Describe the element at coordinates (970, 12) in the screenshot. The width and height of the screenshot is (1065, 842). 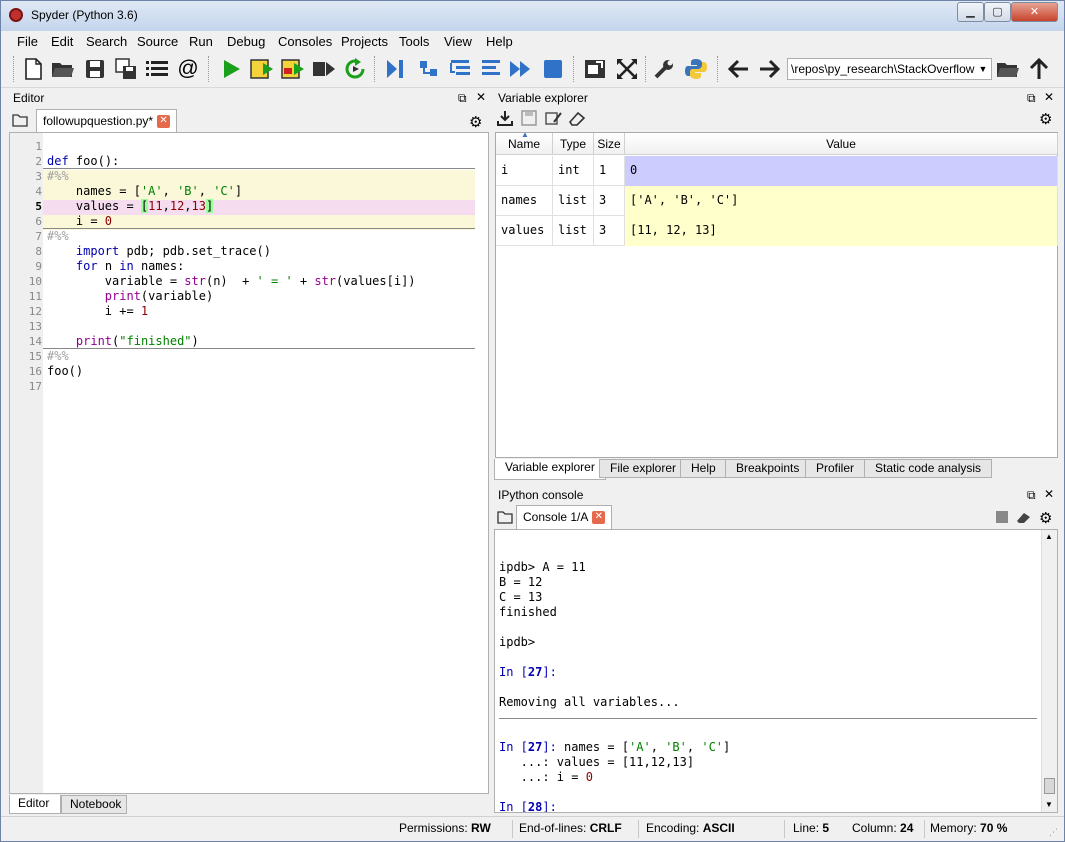
I see `minimize-button: ▁` at that location.